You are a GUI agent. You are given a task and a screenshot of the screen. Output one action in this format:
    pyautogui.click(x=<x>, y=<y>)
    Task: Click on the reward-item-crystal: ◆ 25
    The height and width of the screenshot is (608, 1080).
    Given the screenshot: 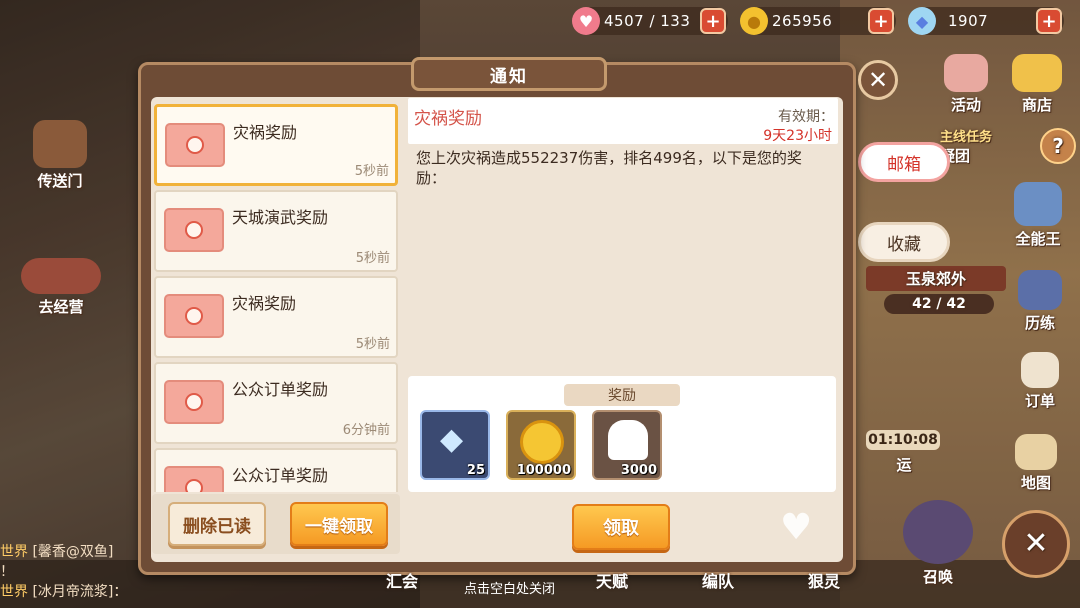 What is the action you would take?
    pyautogui.click(x=455, y=445)
    